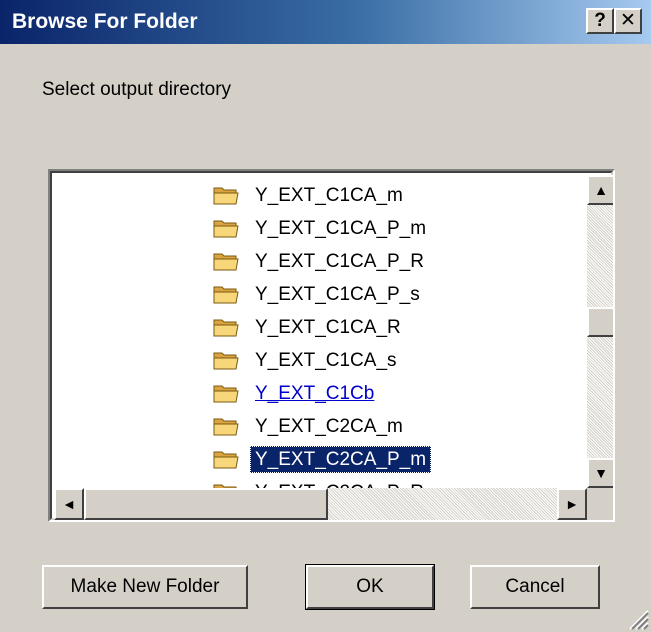  I want to click on tree-item: Y_EXT_C2CA_m, so click(319, 426).